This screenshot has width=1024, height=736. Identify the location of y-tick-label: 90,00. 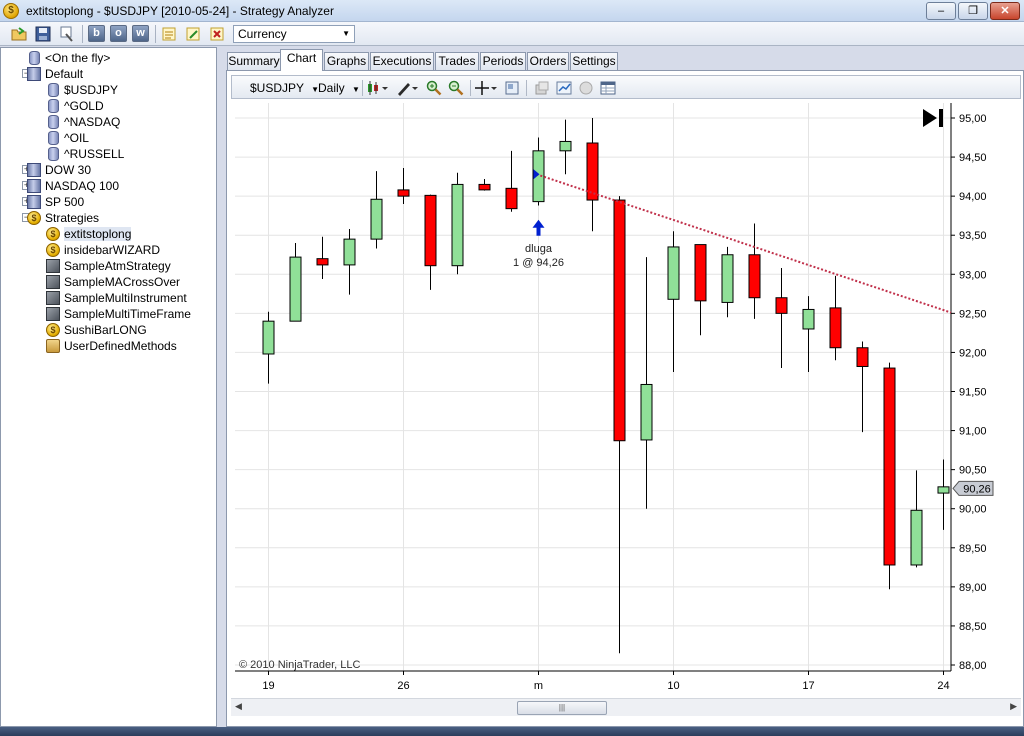
(973, 510).